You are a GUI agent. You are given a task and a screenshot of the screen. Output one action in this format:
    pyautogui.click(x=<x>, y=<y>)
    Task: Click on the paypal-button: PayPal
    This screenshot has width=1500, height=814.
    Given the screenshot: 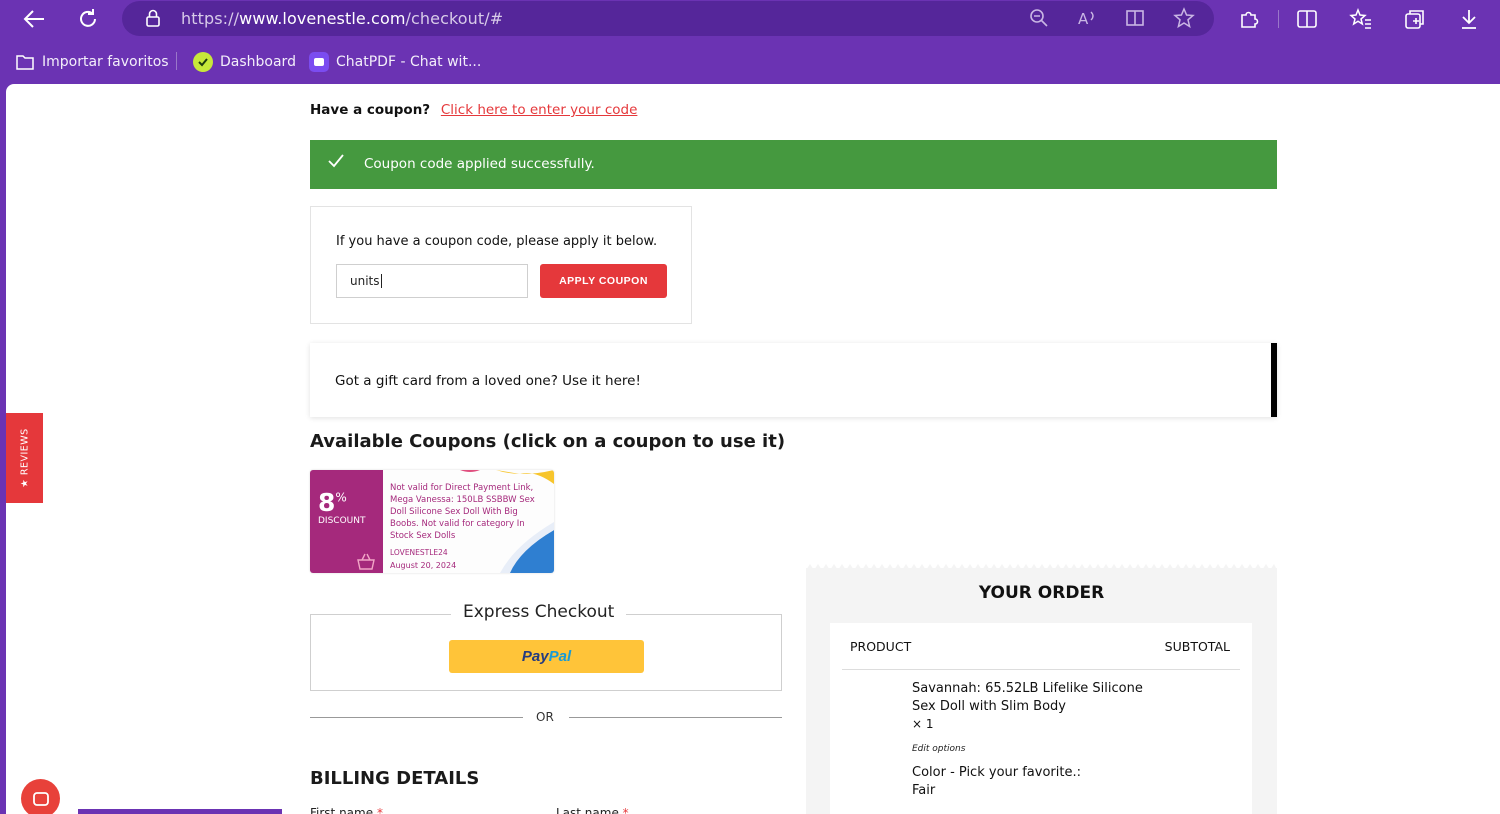 What is the action you would take?
    pyautogui.click(x=546, y=656)
    